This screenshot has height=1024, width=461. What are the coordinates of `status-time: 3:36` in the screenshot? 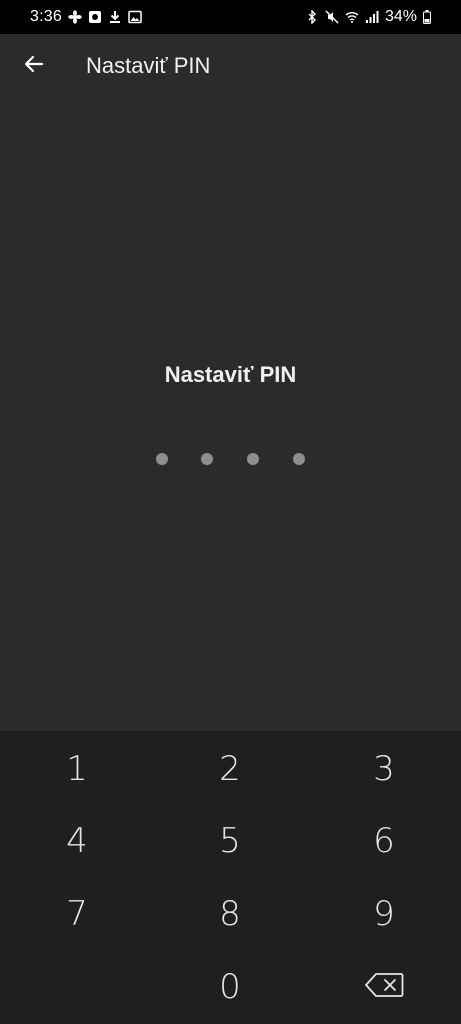 It's located at (46, 16).